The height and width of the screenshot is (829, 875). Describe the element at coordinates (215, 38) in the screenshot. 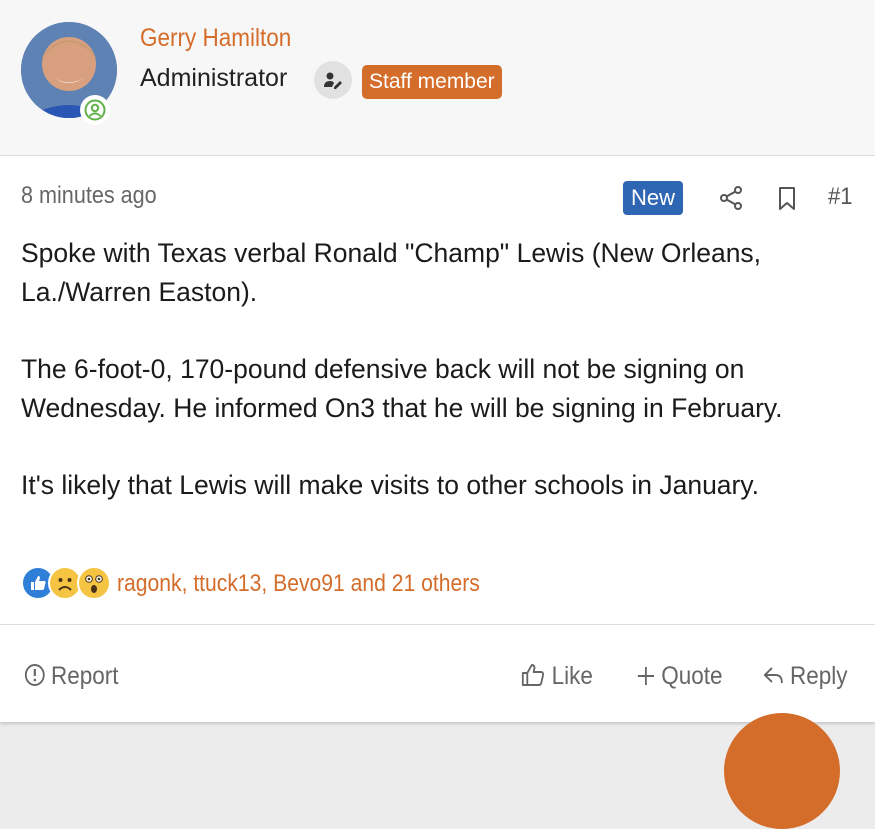

I see `username: Gerry Hamilton` at that location.